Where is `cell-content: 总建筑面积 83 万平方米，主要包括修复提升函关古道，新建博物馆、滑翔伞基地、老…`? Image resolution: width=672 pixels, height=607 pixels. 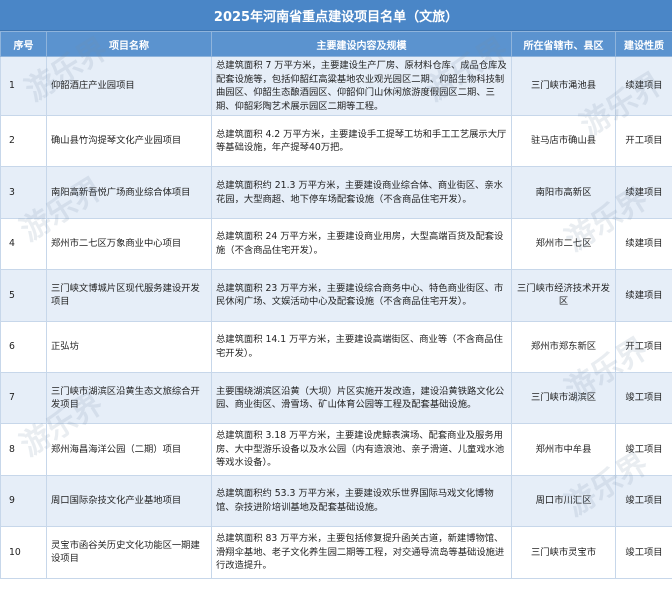 cell-content: 总建筑面积 83 万平方米，主要包括修复提升函关古道，新建博物馆、滑翔伞基地、老… is located at coordinates (361, 552).